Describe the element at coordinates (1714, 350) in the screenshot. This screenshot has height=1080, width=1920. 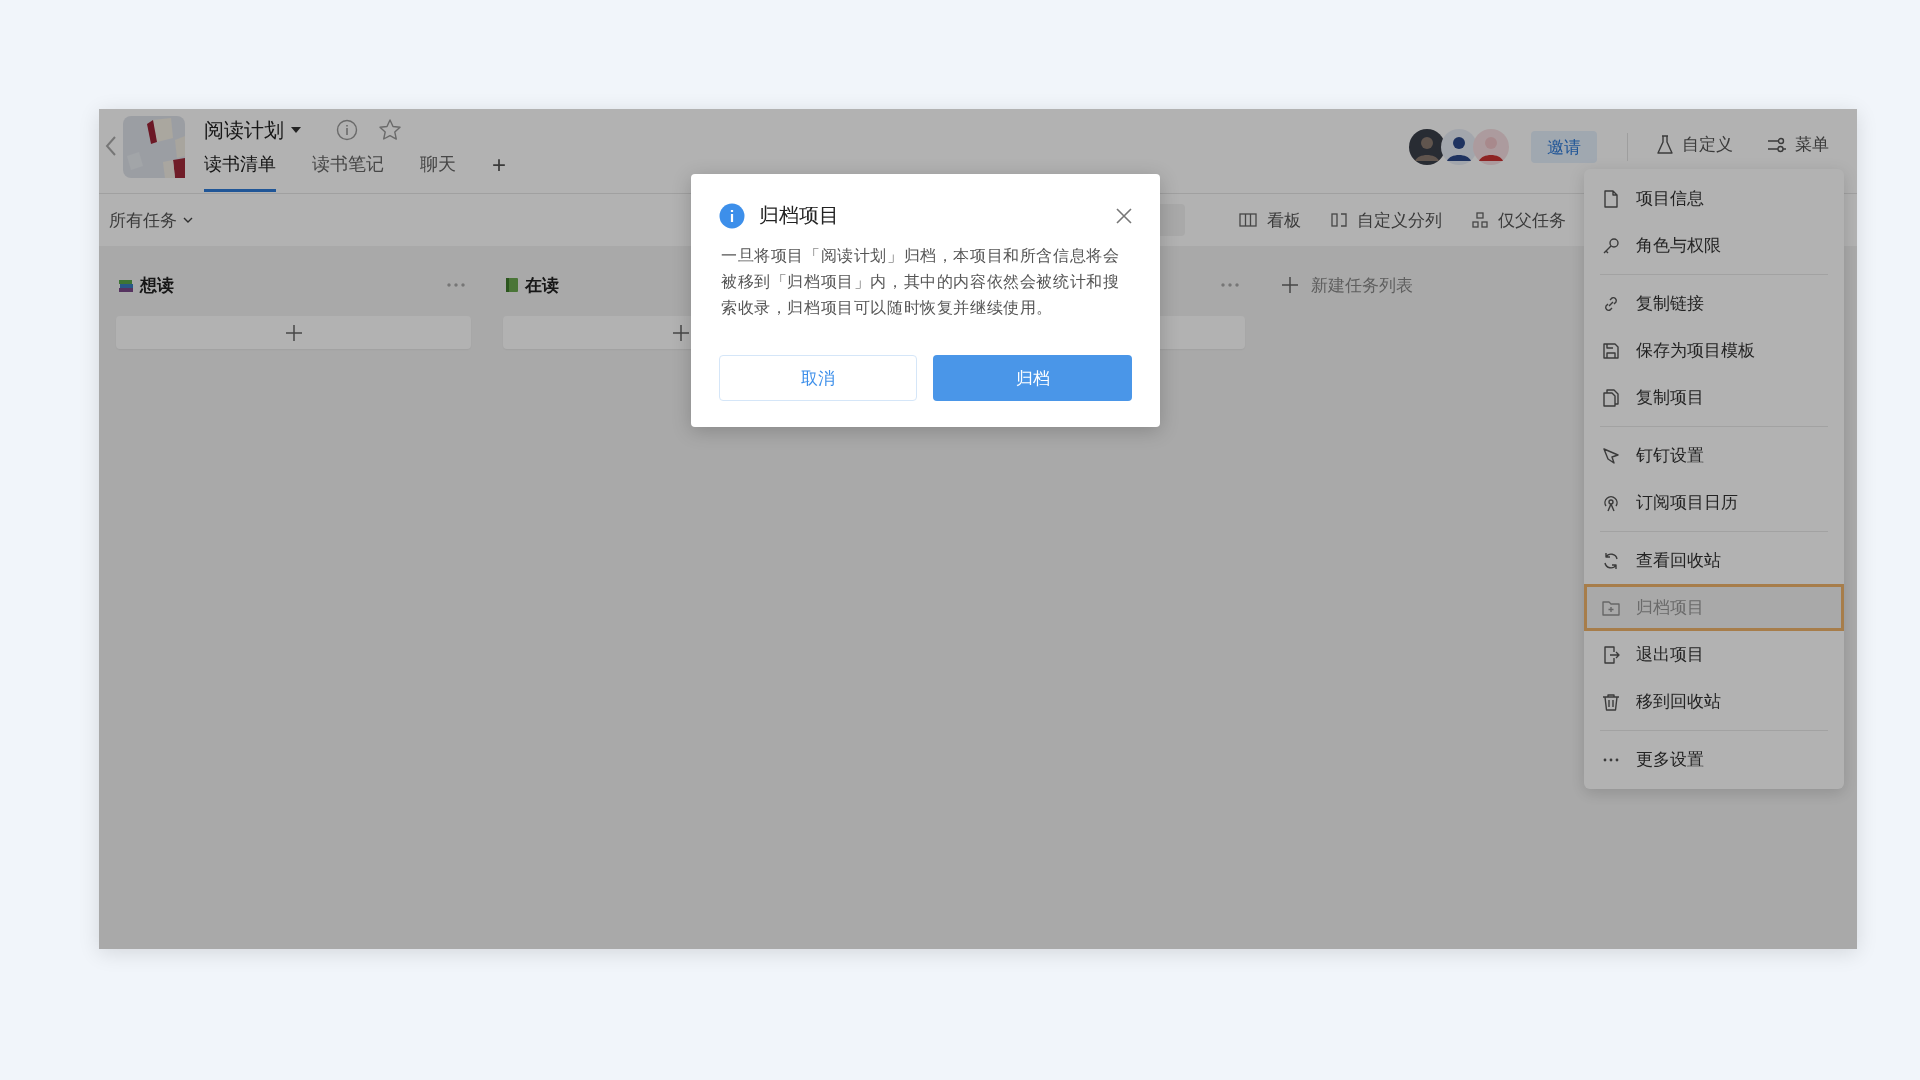
I see `menu-item: 保存为项目模板` at that location.